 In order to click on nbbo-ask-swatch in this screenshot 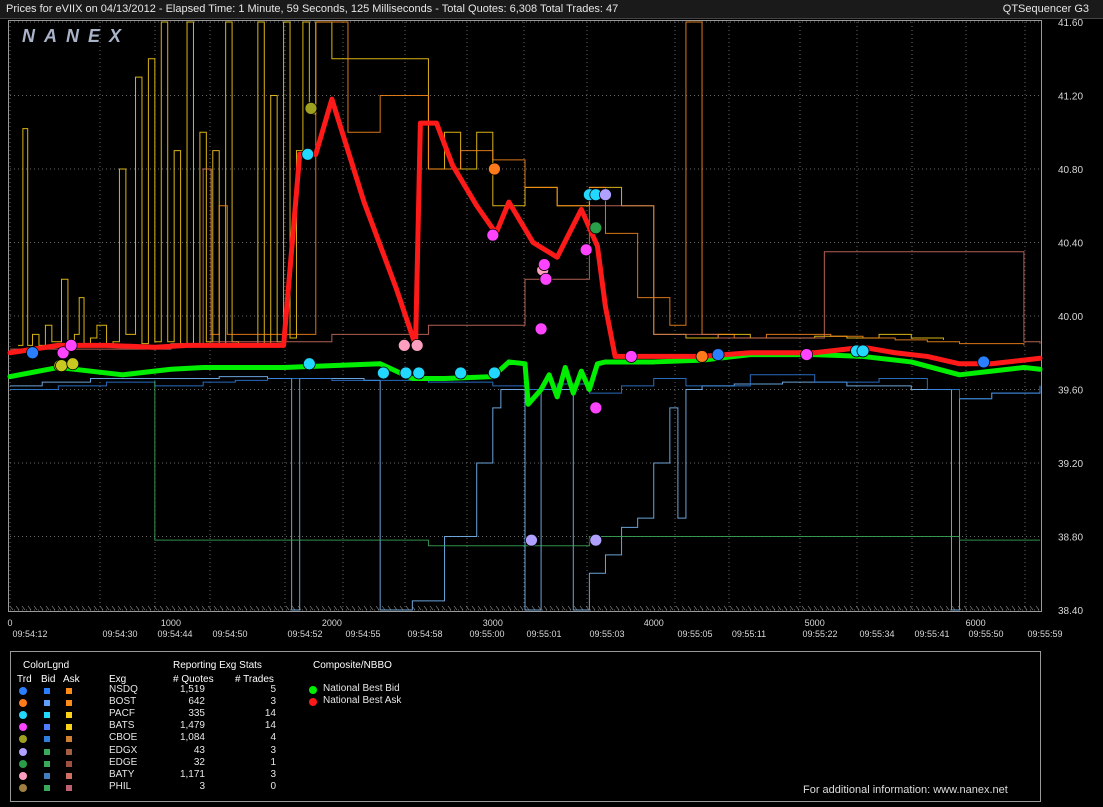, I will do `click(313, 702)`.